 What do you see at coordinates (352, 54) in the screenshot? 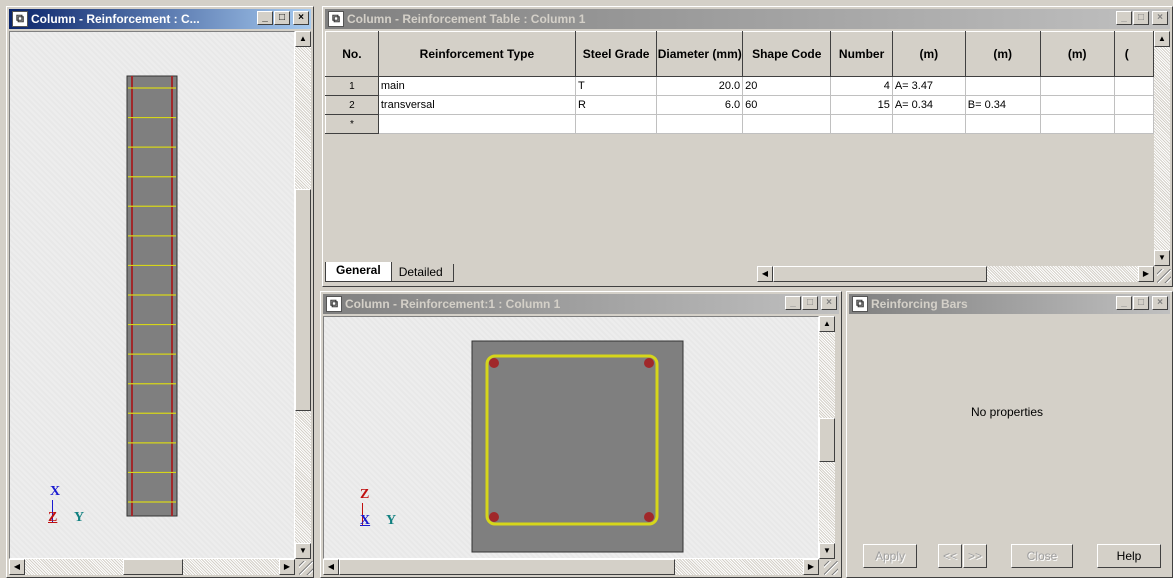
I see `column-header: No.` at bounding box center [352, 54].